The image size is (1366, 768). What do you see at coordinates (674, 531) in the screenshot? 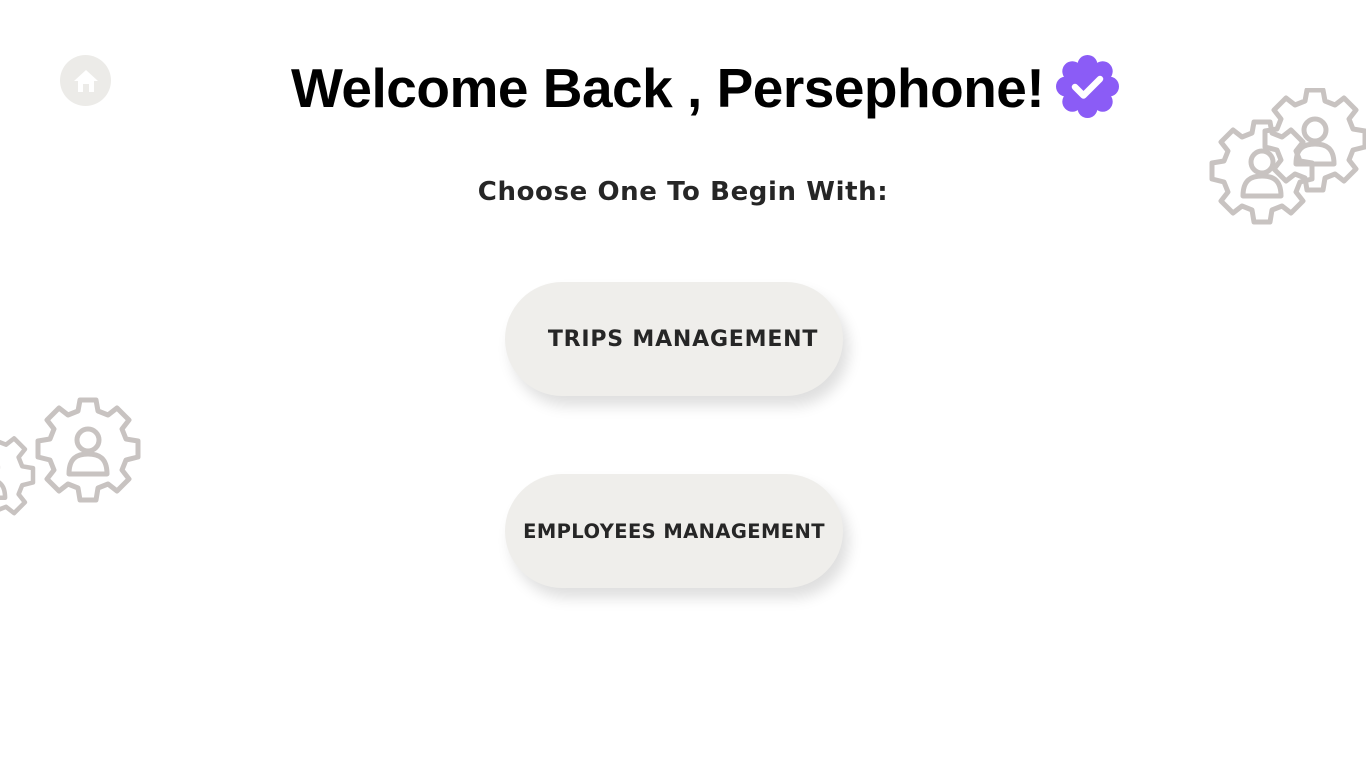
I see `employees-management-button: EMPLOYEES MANAGEMENT` at bounding box center [674, 531].